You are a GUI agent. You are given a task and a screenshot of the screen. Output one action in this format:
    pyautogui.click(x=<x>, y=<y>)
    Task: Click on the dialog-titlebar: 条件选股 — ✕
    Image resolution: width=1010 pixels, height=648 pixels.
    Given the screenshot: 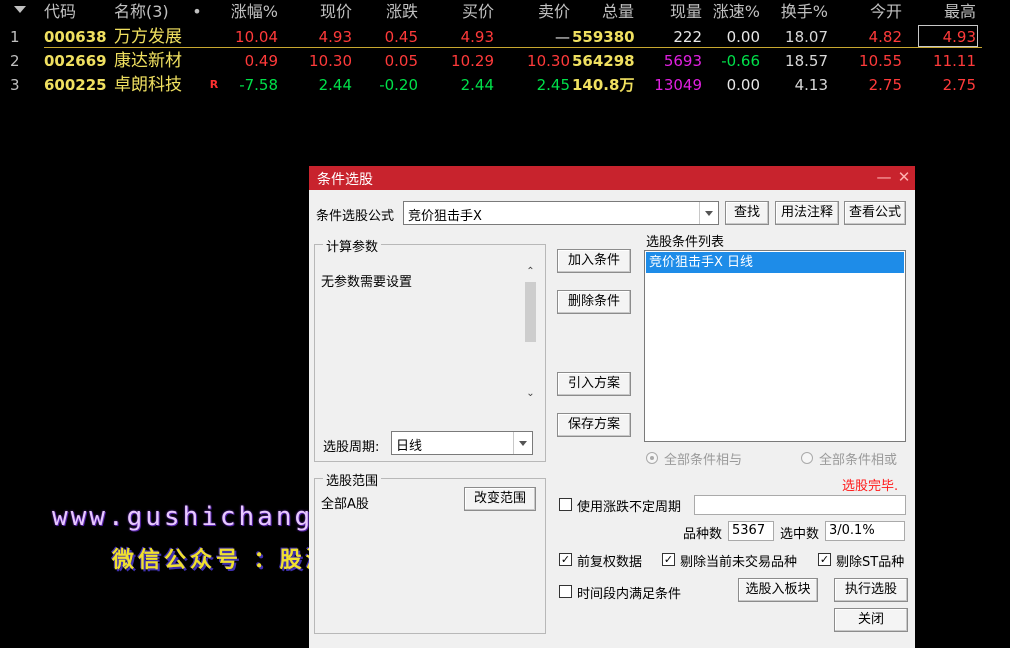 What is the action you would take?
    pyautogui.click(x=612, y=178)
    